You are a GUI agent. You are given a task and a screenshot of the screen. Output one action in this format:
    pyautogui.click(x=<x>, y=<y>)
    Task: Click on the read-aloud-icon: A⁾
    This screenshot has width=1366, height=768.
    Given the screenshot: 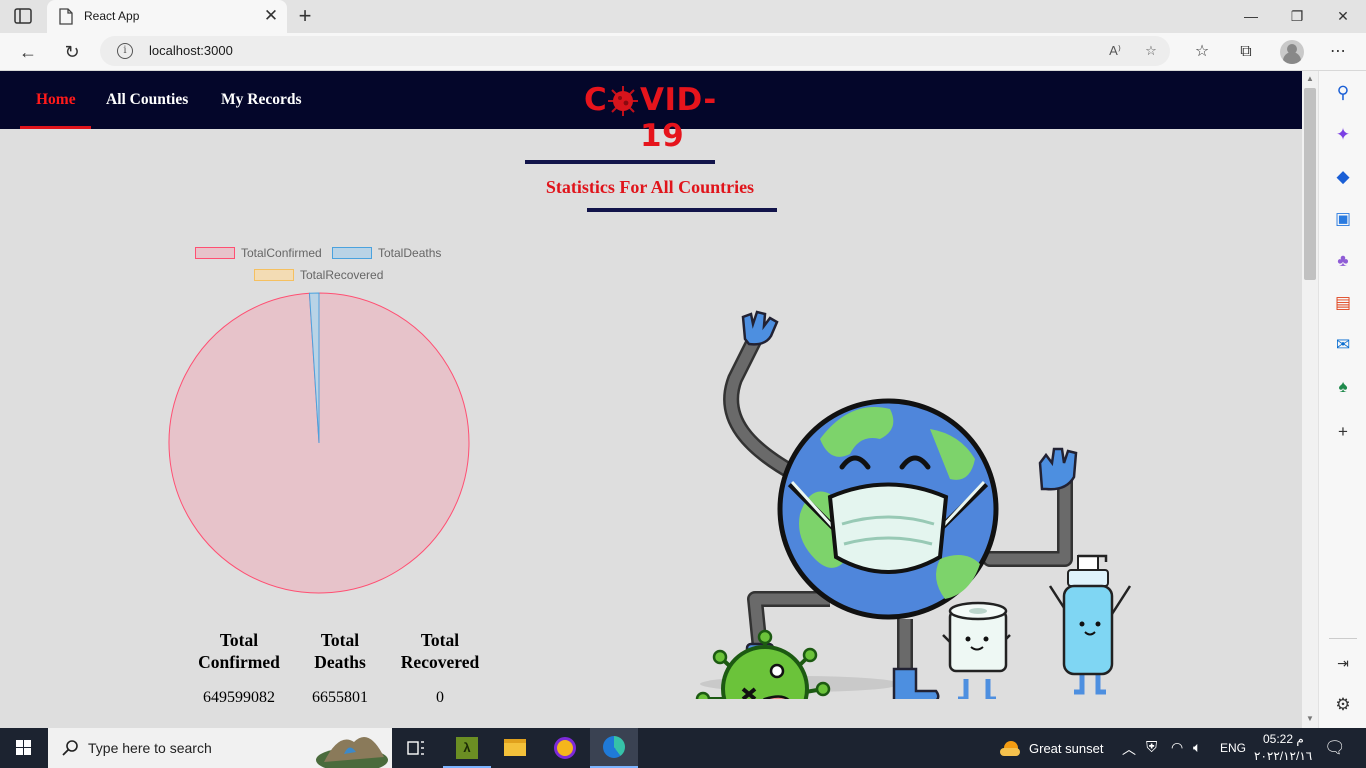 What is the action you would take?
    pyautogui.click(x=1115, y=51)
    